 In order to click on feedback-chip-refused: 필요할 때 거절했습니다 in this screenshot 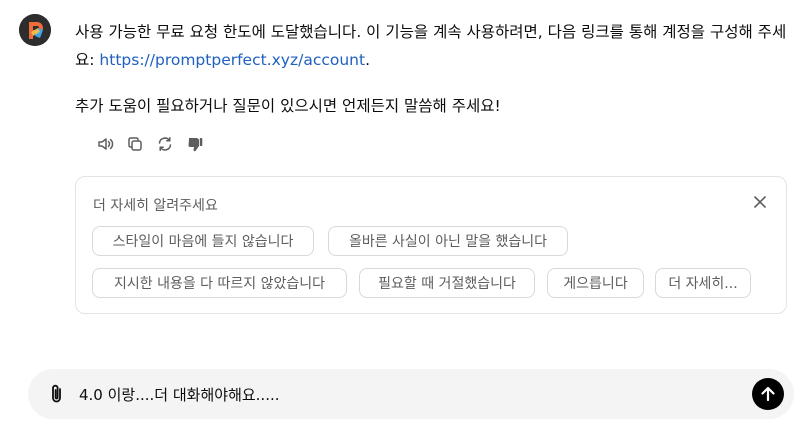, I will do `click(447, 283)`.